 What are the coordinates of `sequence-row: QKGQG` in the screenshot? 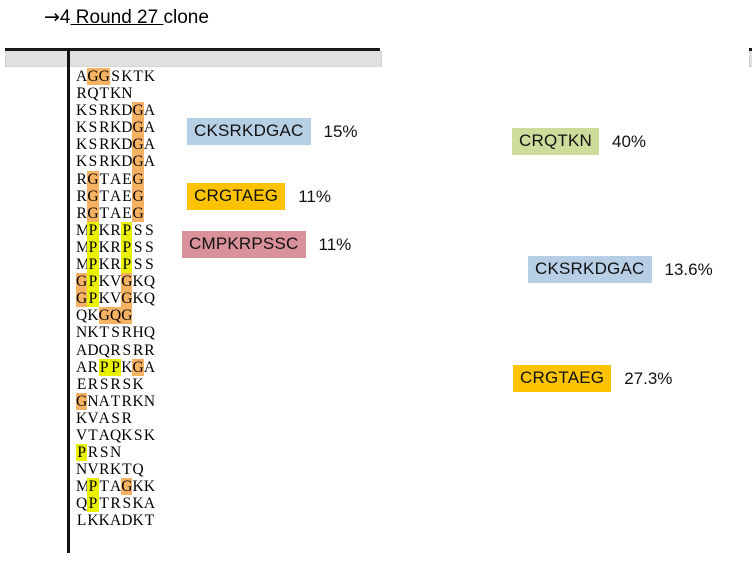 It's located at (115, 316).